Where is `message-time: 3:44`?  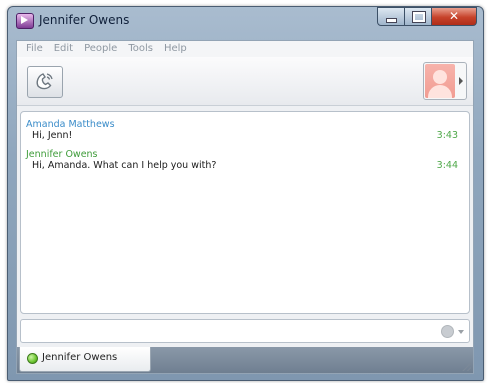
message-time: 3:44 is located at coordinates (447, 165).